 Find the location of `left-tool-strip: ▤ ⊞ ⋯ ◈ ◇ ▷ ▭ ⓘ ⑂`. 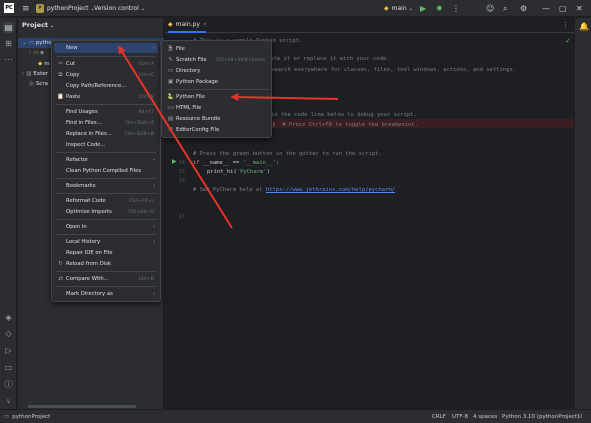

left-tool-strip: ▤ ⊞ ⋯ ◈ ◇ ▷ ▭ ⓘ ⑂ is located at coordinates (8, 213).